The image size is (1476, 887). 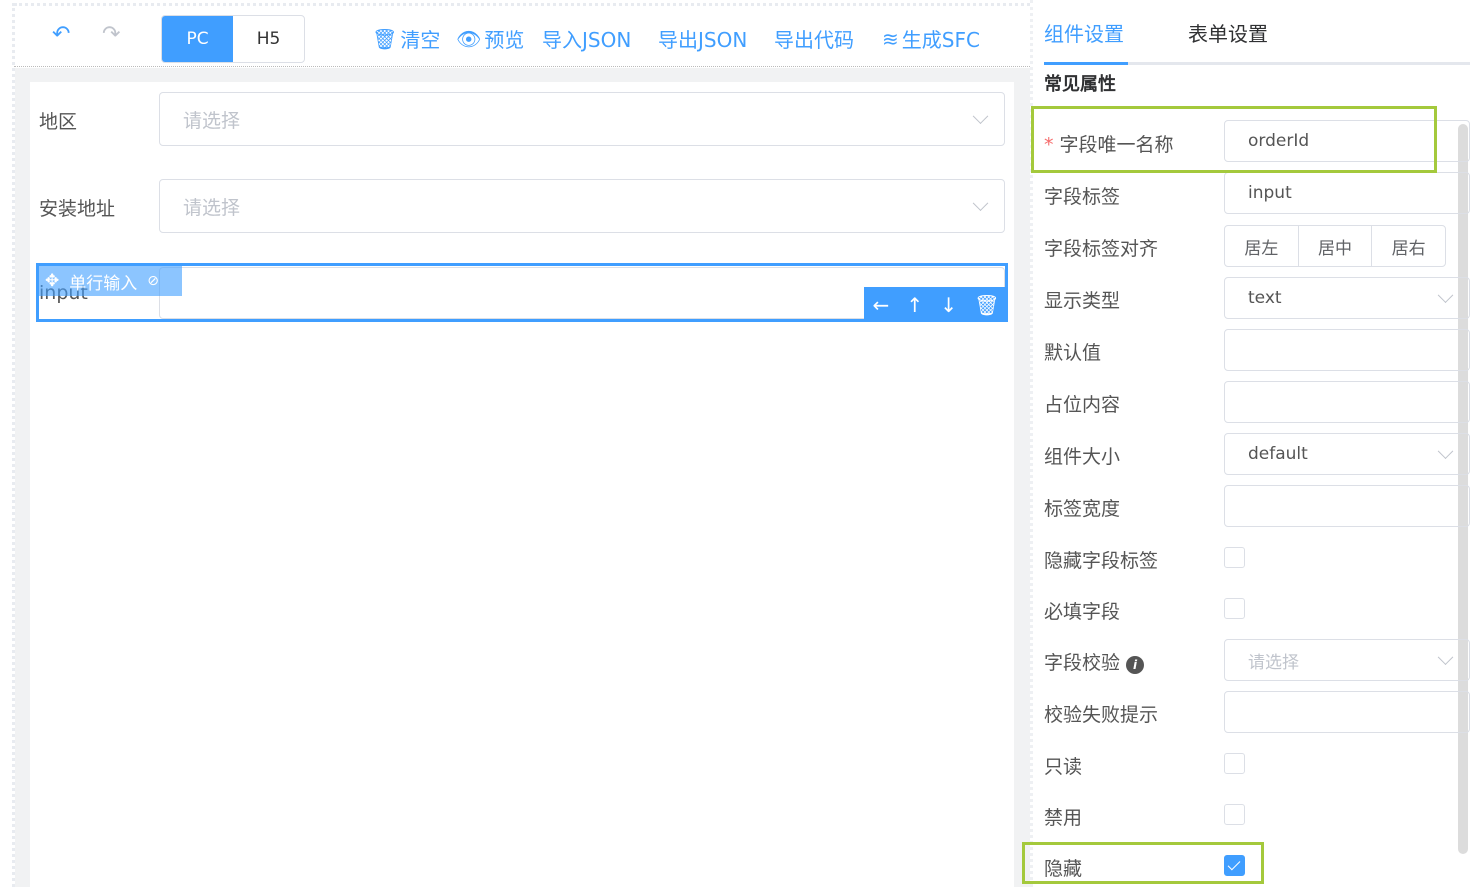 What do you see at coordinates (1101, 561) in the screenshot?
I see `row-label: 隐藏字段标签` at bounding box center [1101, 561].